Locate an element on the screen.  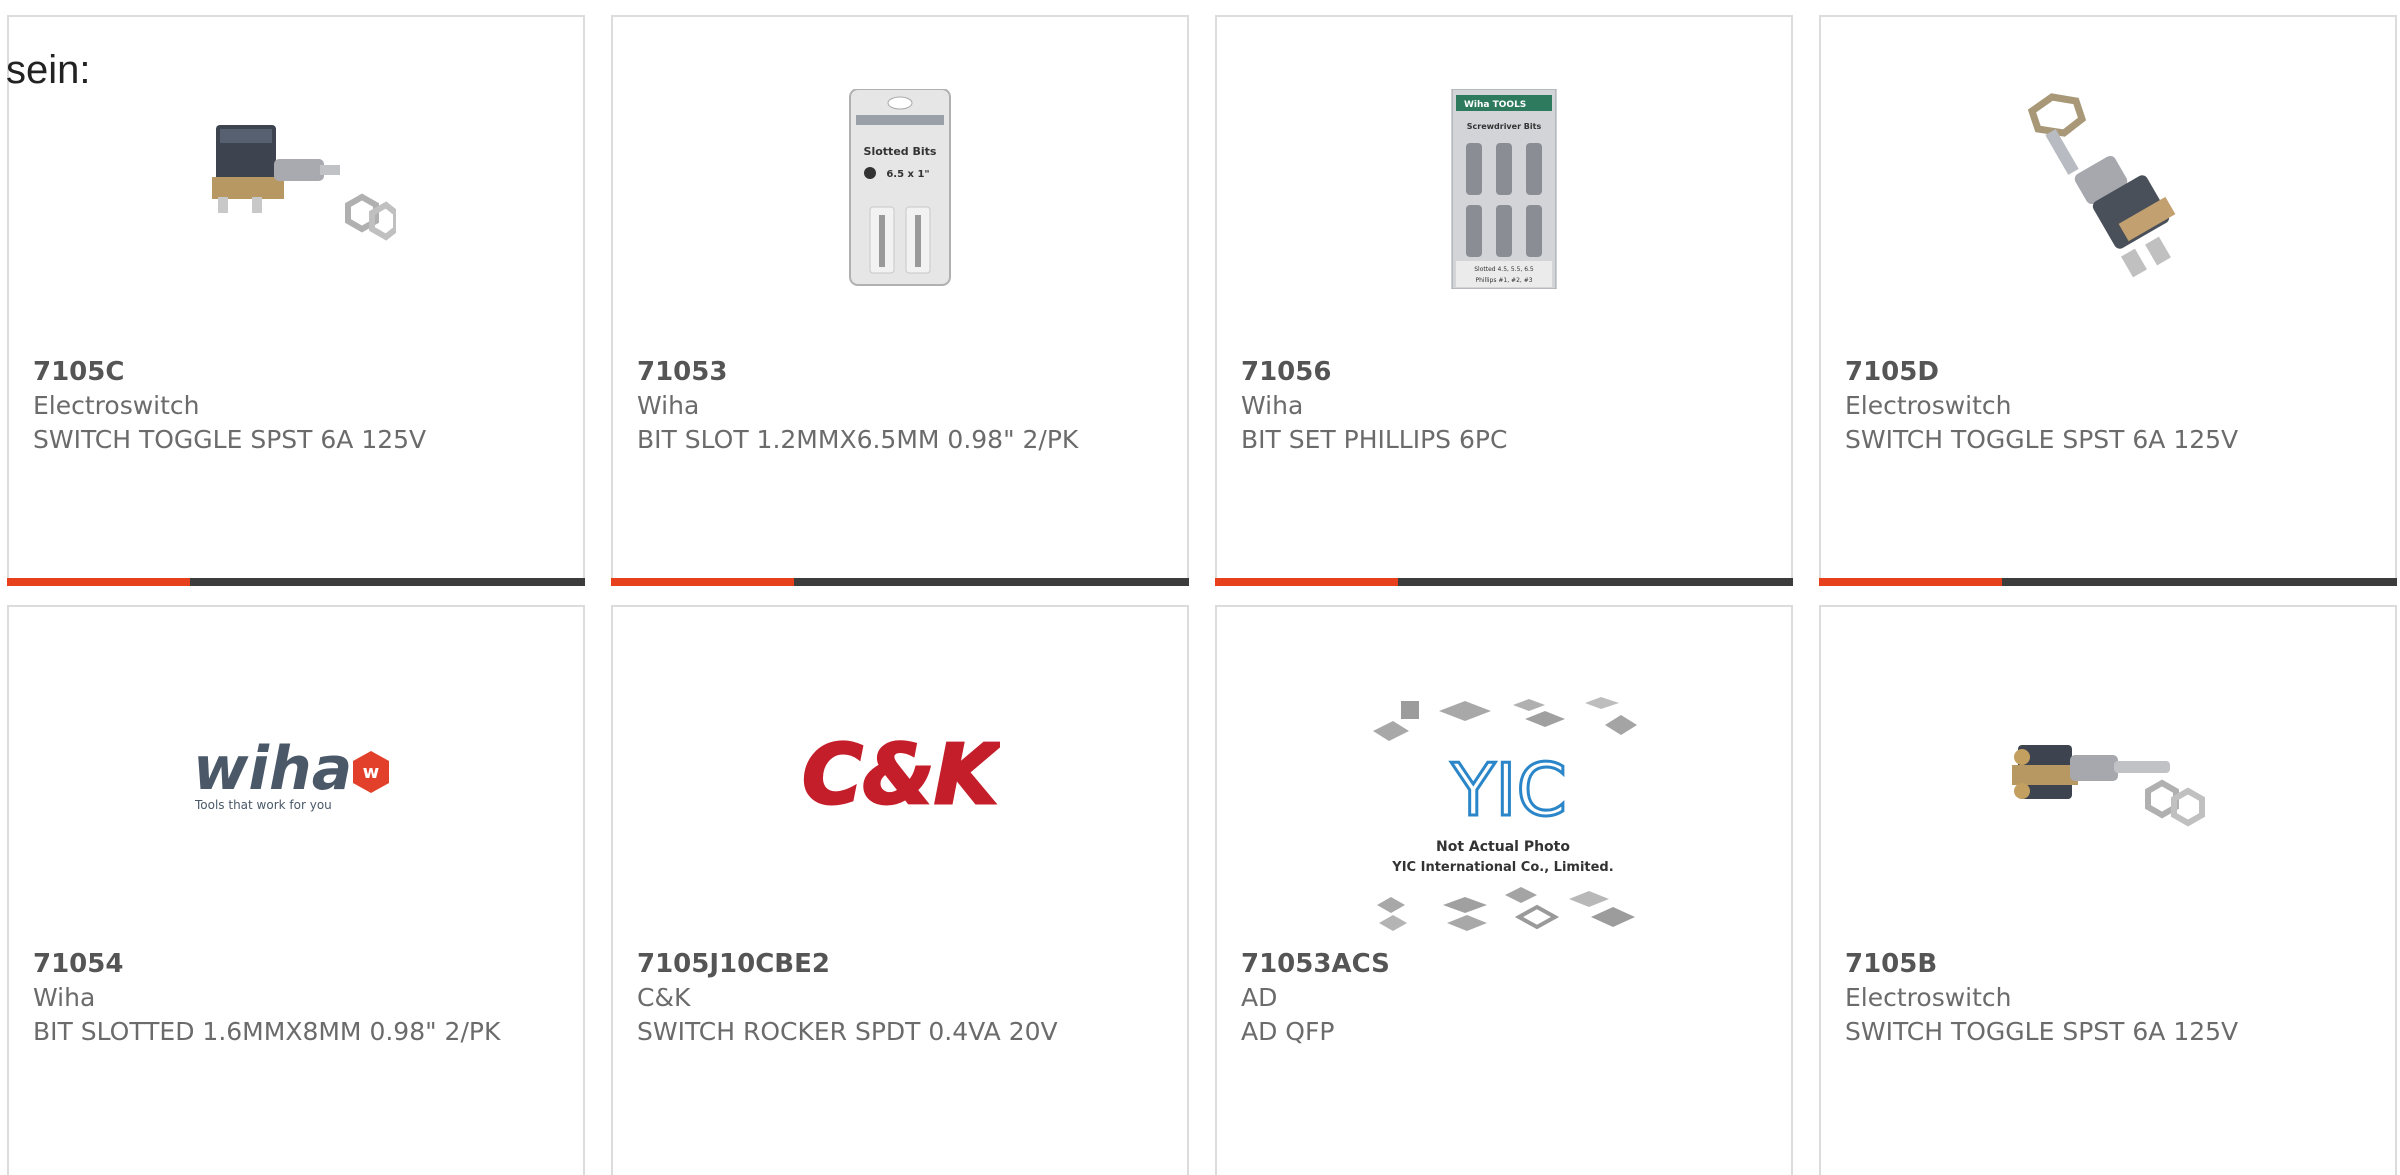
product-image: C&K is located at coordinates (900, 779).